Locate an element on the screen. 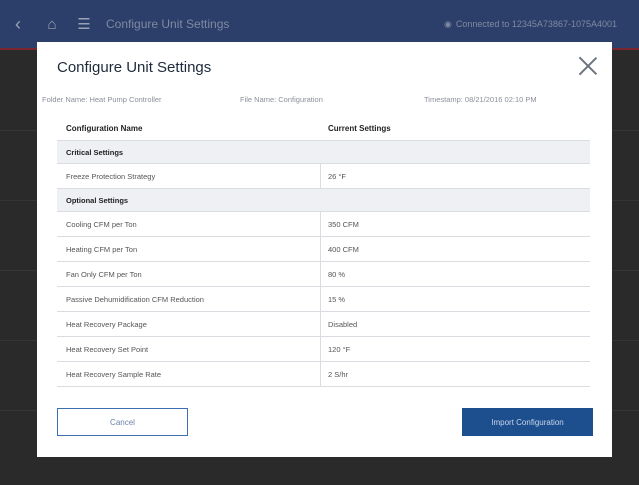 The height and width of the screenshot is (485, 639). file-name-meta: File Name: Configuration is located at coordinates (281, 99).